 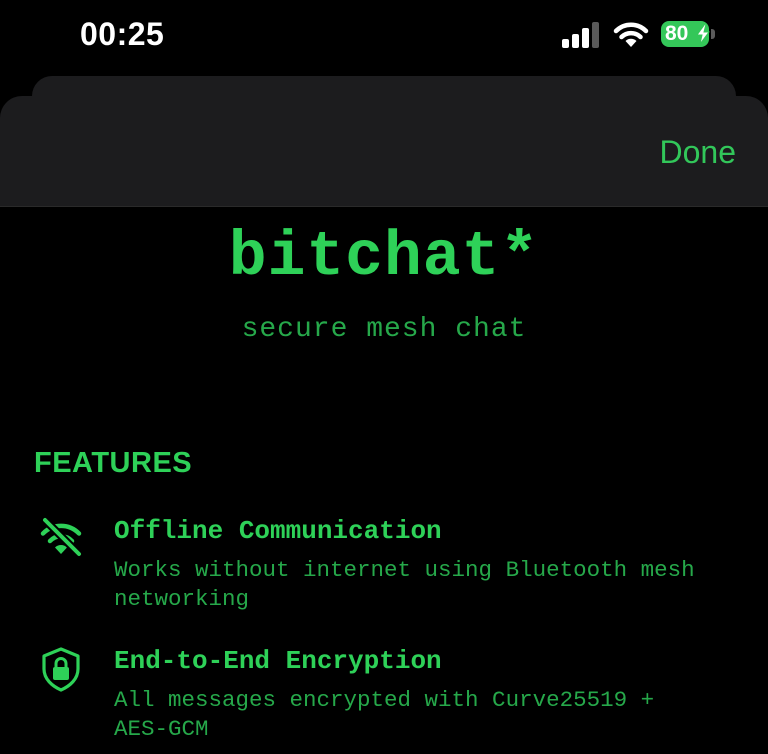 What do you see at coordinates (384, 257) in the screenshot?
I see `app-title: bitchat*` at bounding box center [384, 257].